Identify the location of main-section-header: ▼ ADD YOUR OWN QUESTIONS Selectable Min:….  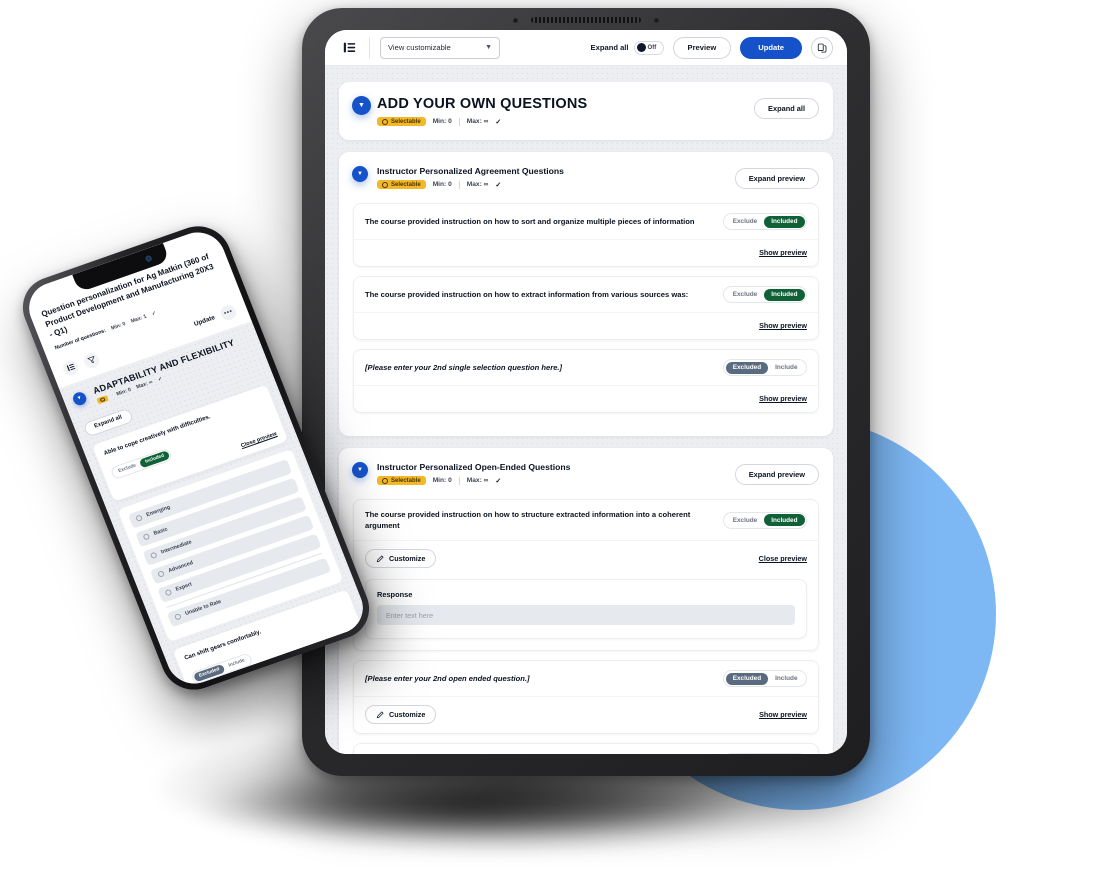
(586, 111).